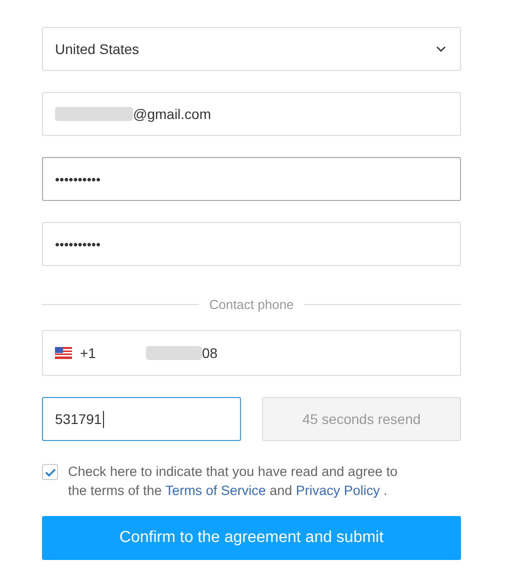 The width and height of the screenshot is (505, 588). What do you see at coordinates (338, 490) in the screenshot?
I see `privacy-link: Privacy Policy` at bounding box center [338, 490].